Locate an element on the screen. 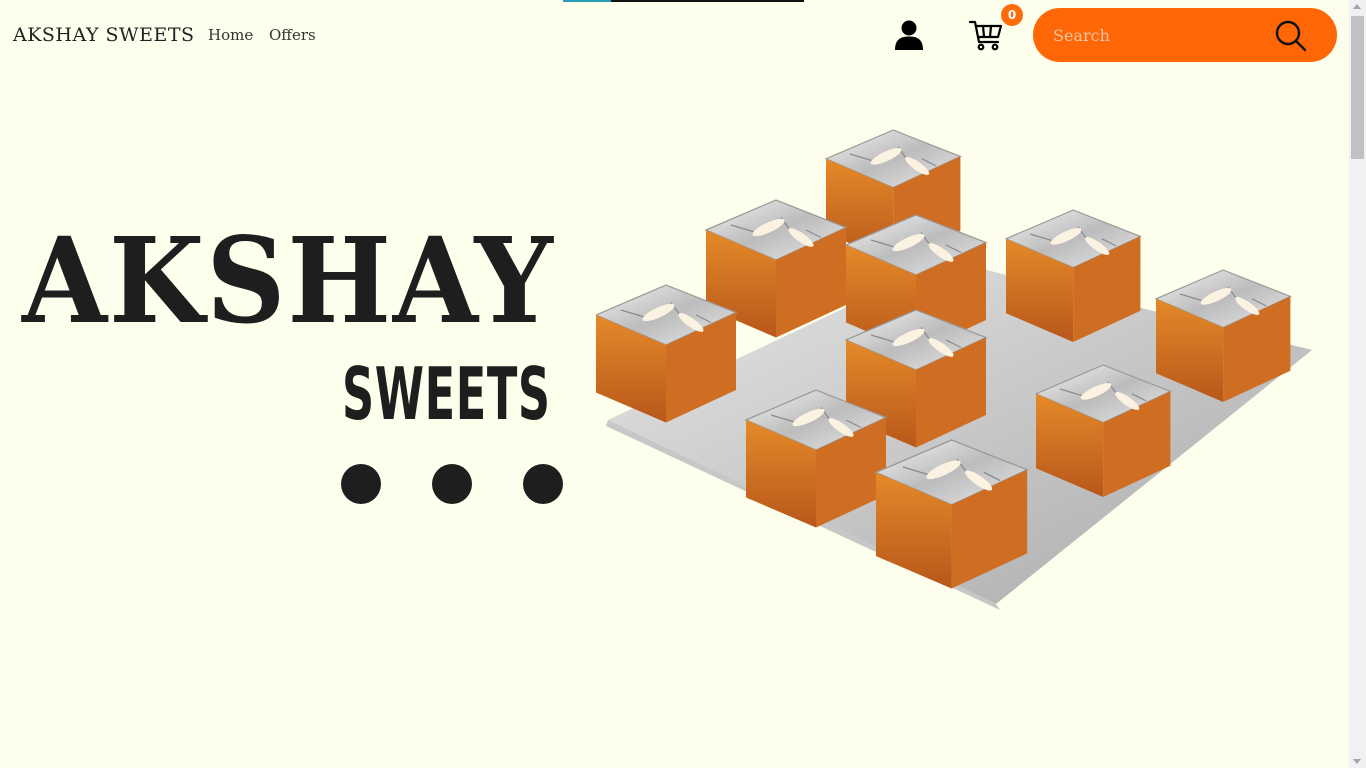 Image resolution: width=1366 pixels, height=768 pixels. cart-icon is located at coordinates (986, 35).